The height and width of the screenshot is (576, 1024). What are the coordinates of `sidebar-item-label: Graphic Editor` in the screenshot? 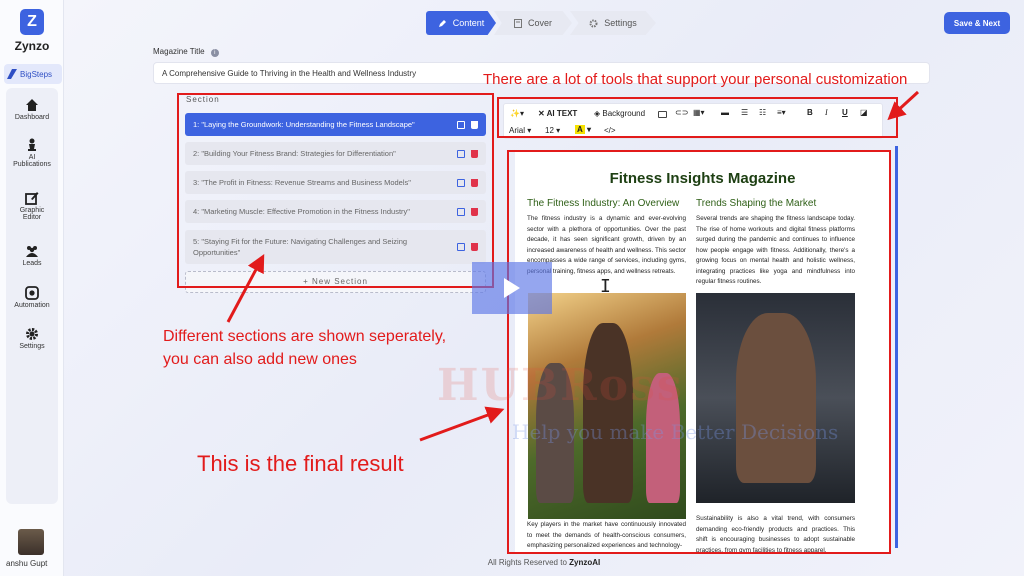 It's located at (32, 214).